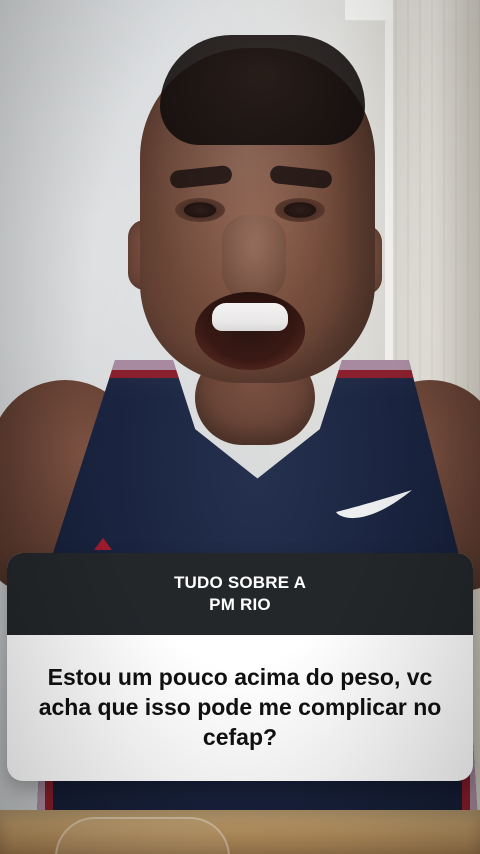 This screenshot has width=480, height=854. Describe the element at coordinates (142, 835) in the screenshot. I see `glass-rim` at that location.